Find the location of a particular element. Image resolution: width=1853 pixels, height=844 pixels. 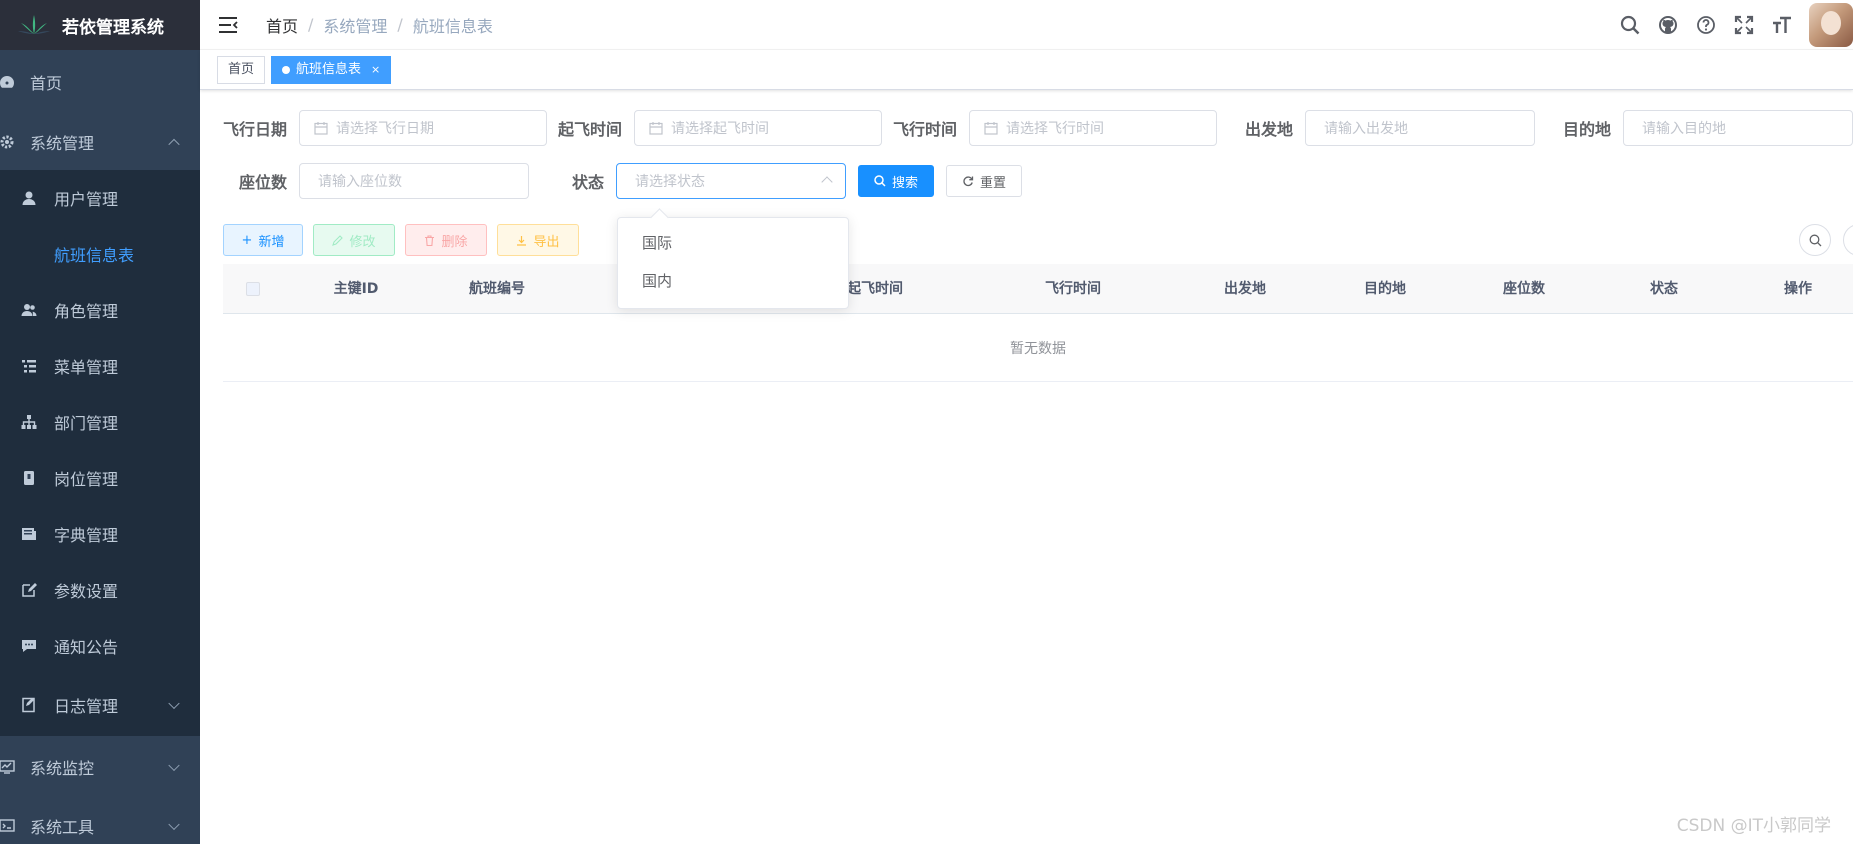

sidebar-item-roles: 角色管理 is located at coordinates (100, 310).